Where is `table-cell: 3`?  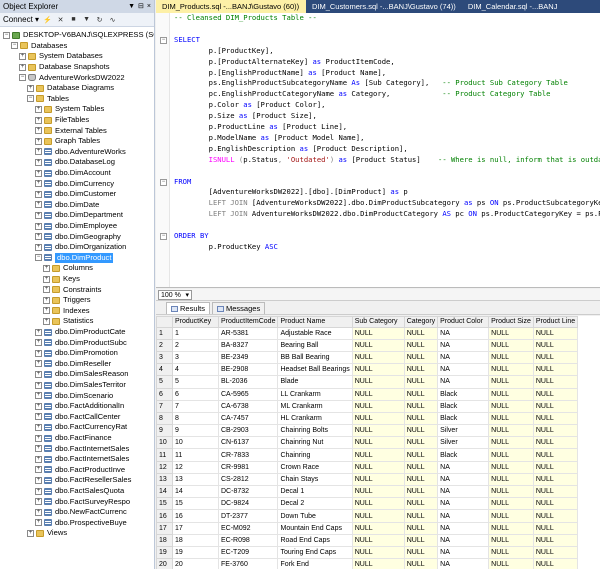 table-cell: 3 is located at coordinates (195, 357).